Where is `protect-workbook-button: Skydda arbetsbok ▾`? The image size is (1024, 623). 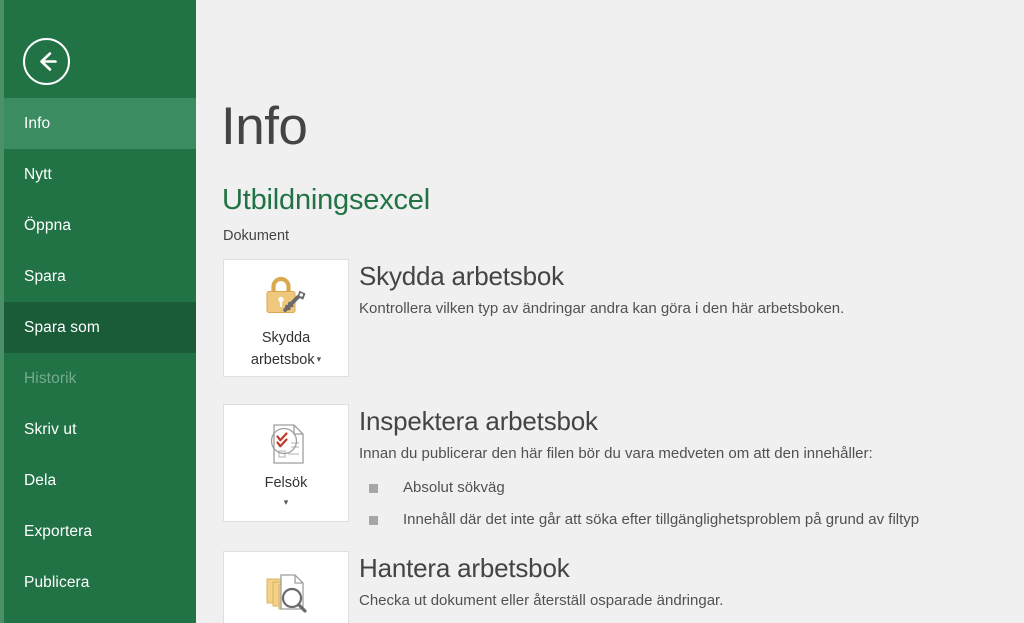
protect-workbook-button: Skydda arbetsbok ▾ is located at coordinates (286, 318).